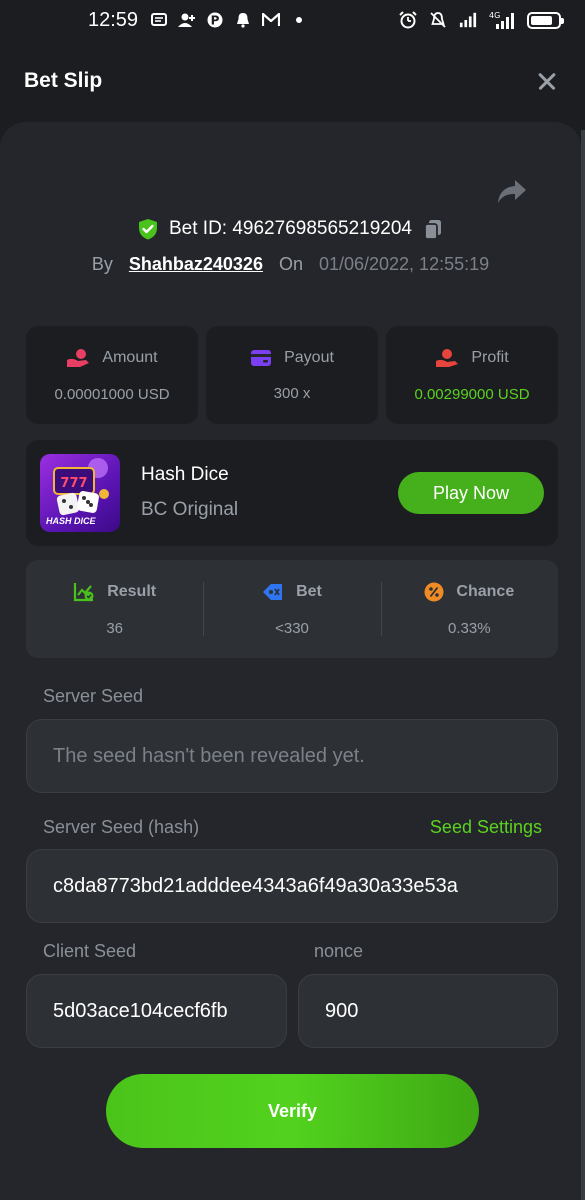 Image resolution: width=585 pixels, height=1200 pixels. What do you see at coordinates (185, 474) in the screenshot?
I see `game-name: Hash Dice` at bounding box center [185, 474].